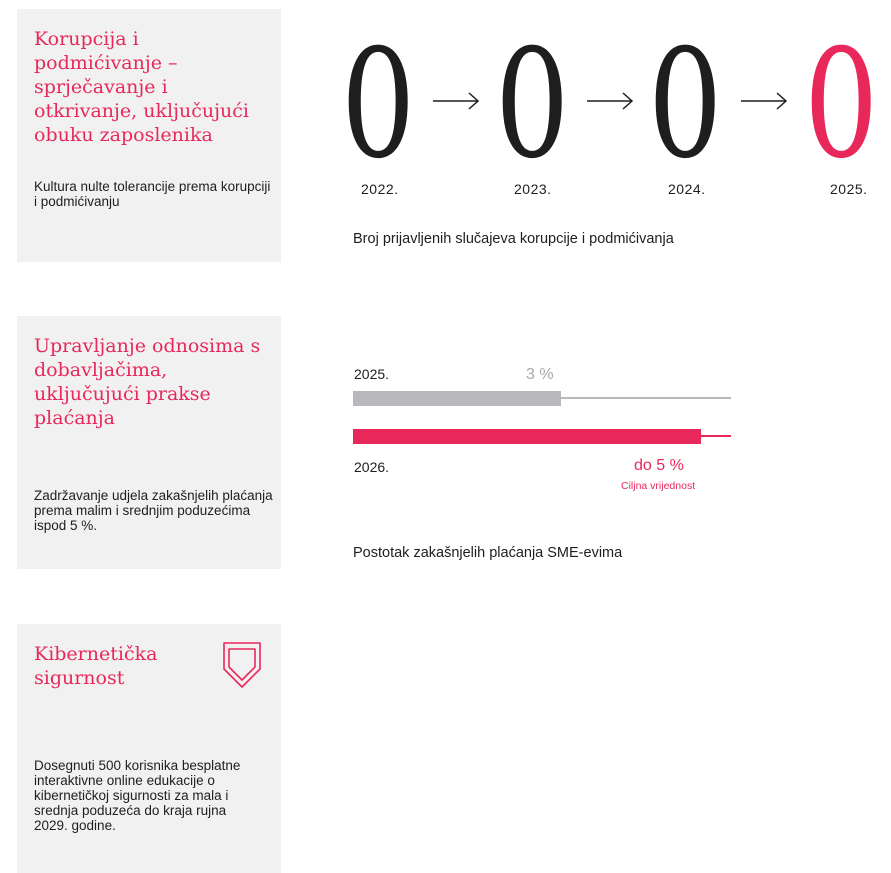 The width and height of the screenshot is (891, 873). Describe the element at coordinates (685, 105) in the screenshot. I see `value-2024: 0` at that location.